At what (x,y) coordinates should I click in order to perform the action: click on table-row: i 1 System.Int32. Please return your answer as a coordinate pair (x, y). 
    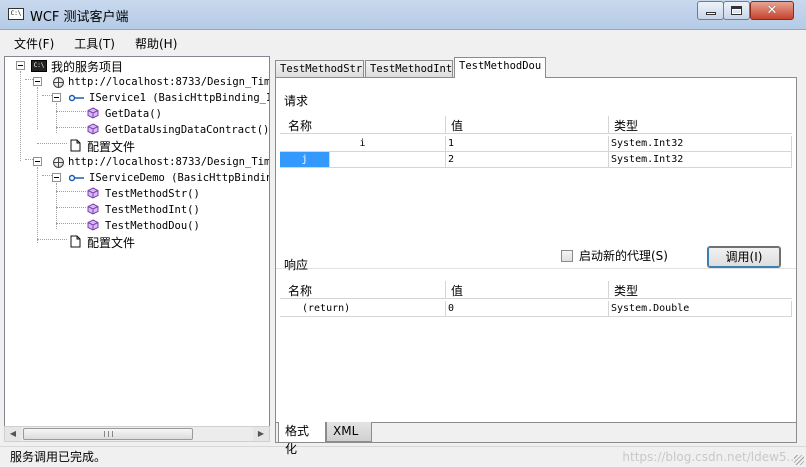
    Looking at the image, I should click on (536, 144).